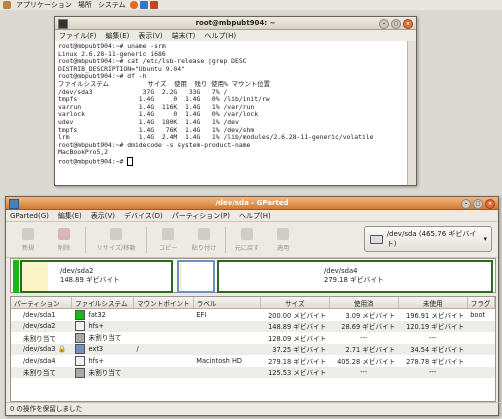  I want to click on terminal-scrollbar, so click(411, 113).